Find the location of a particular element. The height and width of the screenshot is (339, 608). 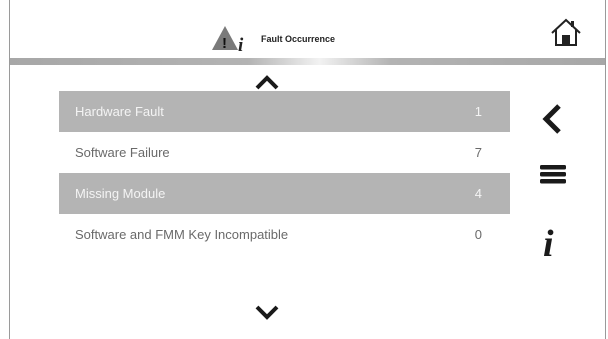

chevron-up-icon is located at coordinates (267, 82).